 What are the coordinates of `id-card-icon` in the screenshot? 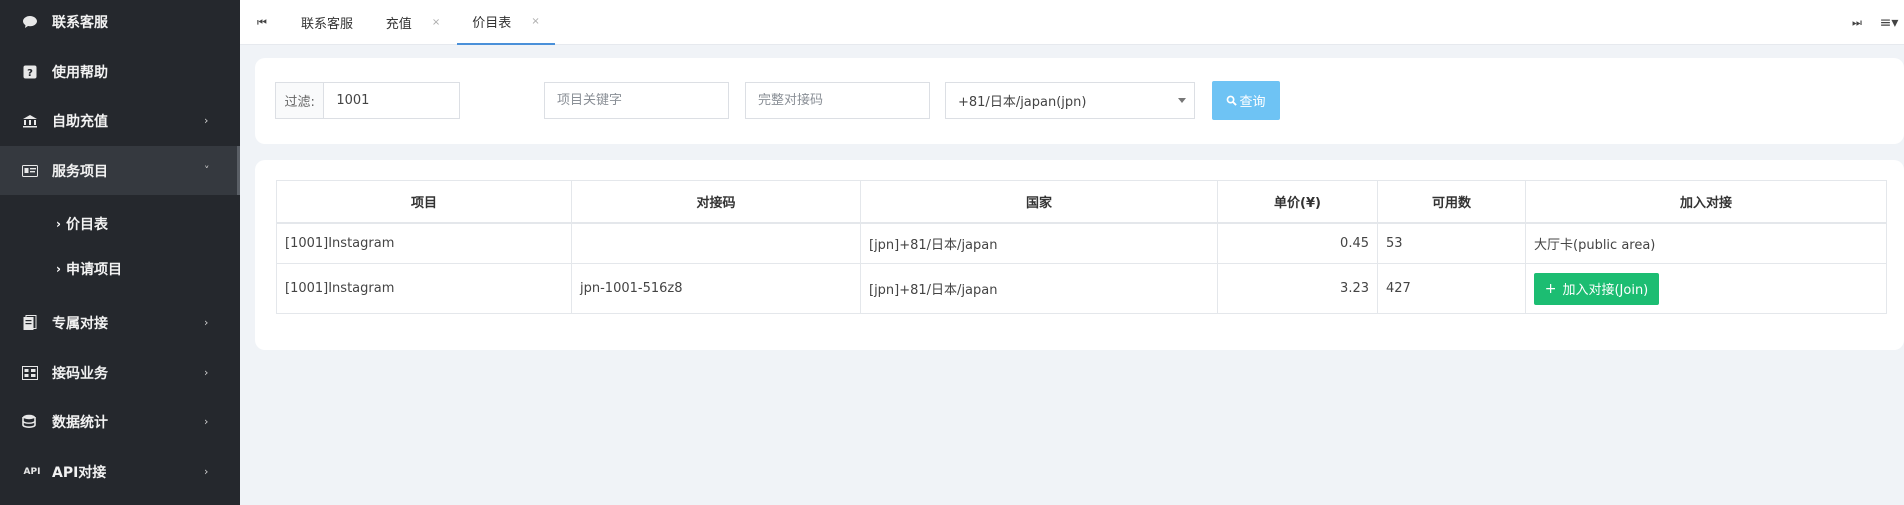 It's located at (30, 171).